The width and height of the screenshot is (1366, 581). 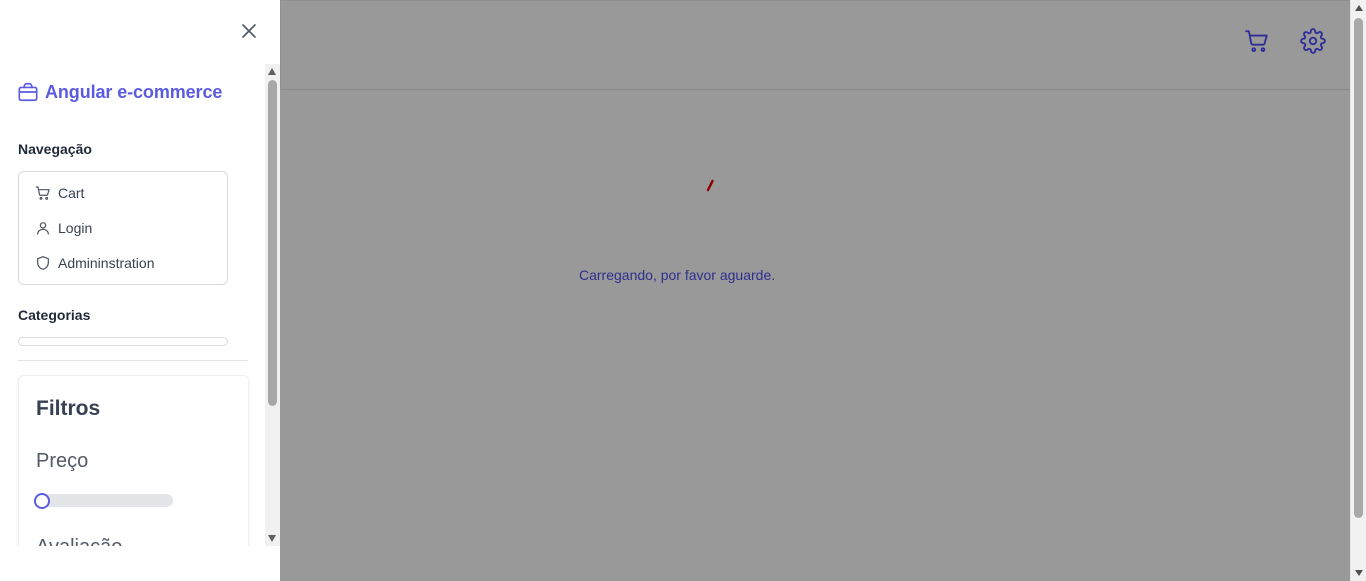 What do you see at coordinates (123, 341) in the screenshot?
I see `categories-list` at bounding box center [123, 341].